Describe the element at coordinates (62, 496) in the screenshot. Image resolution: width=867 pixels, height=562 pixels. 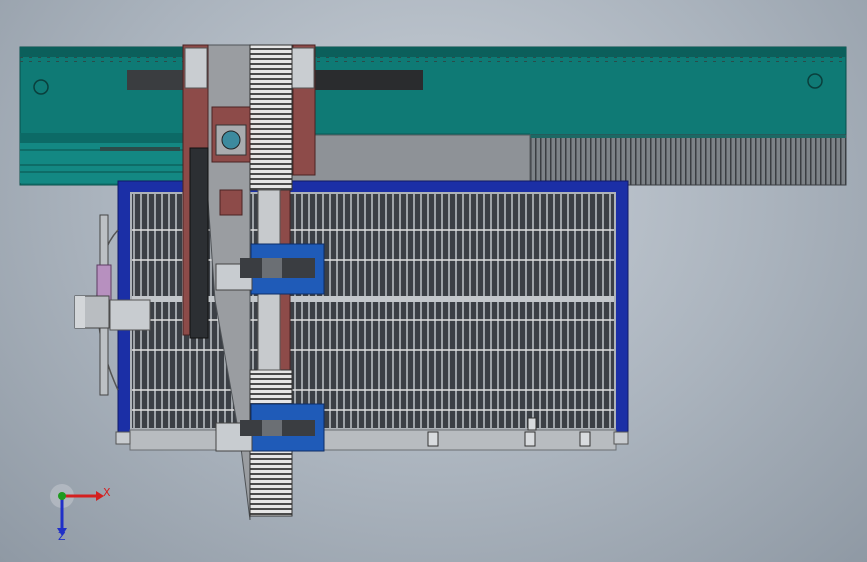
I see `y-axis-dot` at that location.